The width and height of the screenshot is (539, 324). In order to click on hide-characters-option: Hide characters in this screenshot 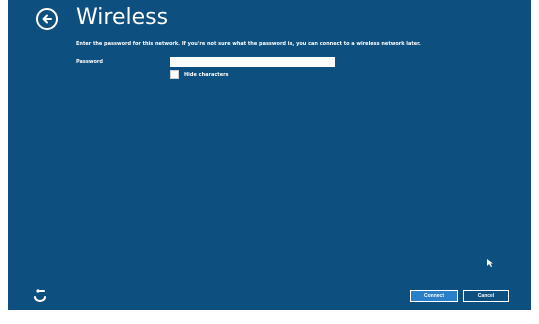, I will do `click(199, 74)`.